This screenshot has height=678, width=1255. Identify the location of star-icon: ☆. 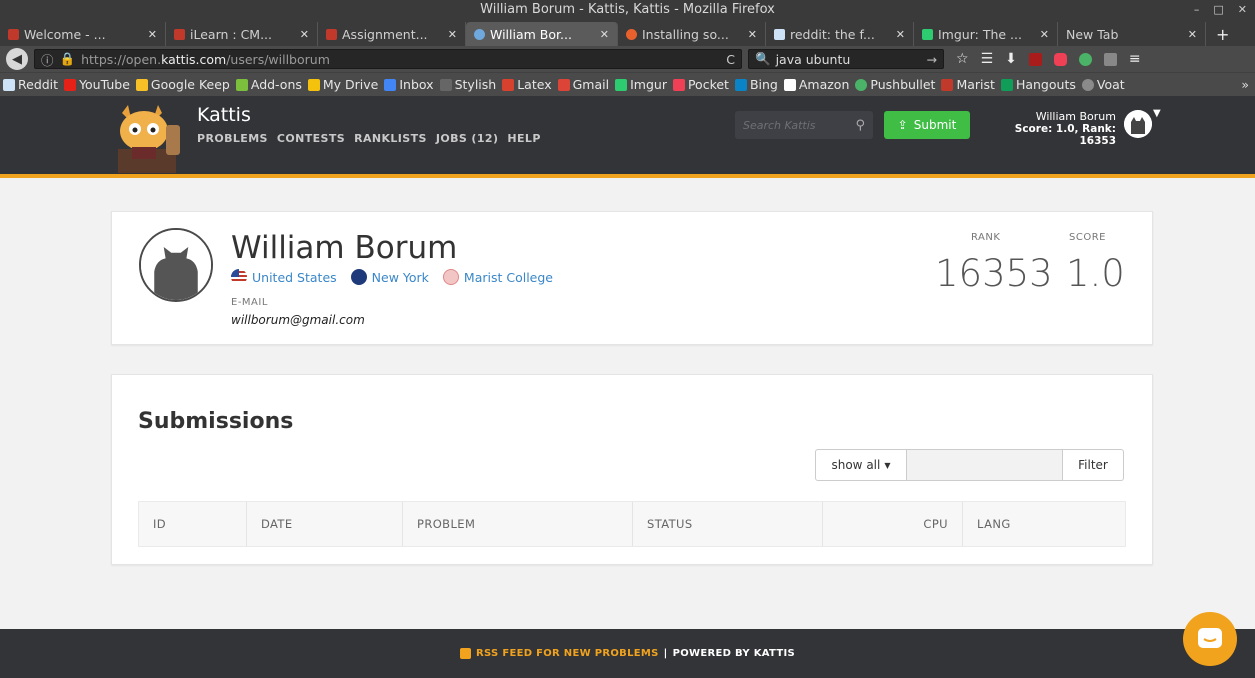
(962, 59).